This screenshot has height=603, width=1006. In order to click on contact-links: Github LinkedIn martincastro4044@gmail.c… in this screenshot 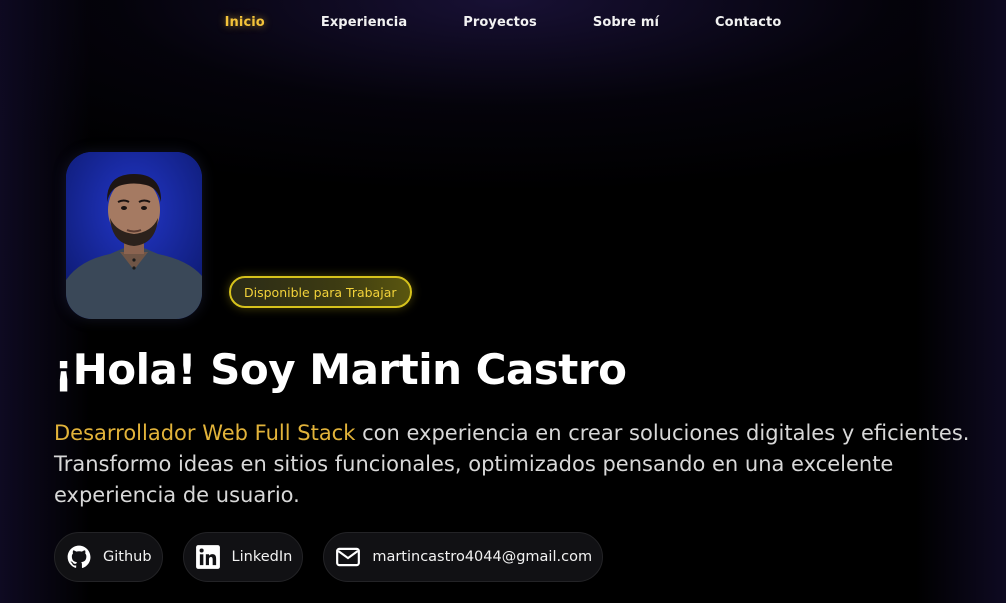, I will do `click(329, 557)`.